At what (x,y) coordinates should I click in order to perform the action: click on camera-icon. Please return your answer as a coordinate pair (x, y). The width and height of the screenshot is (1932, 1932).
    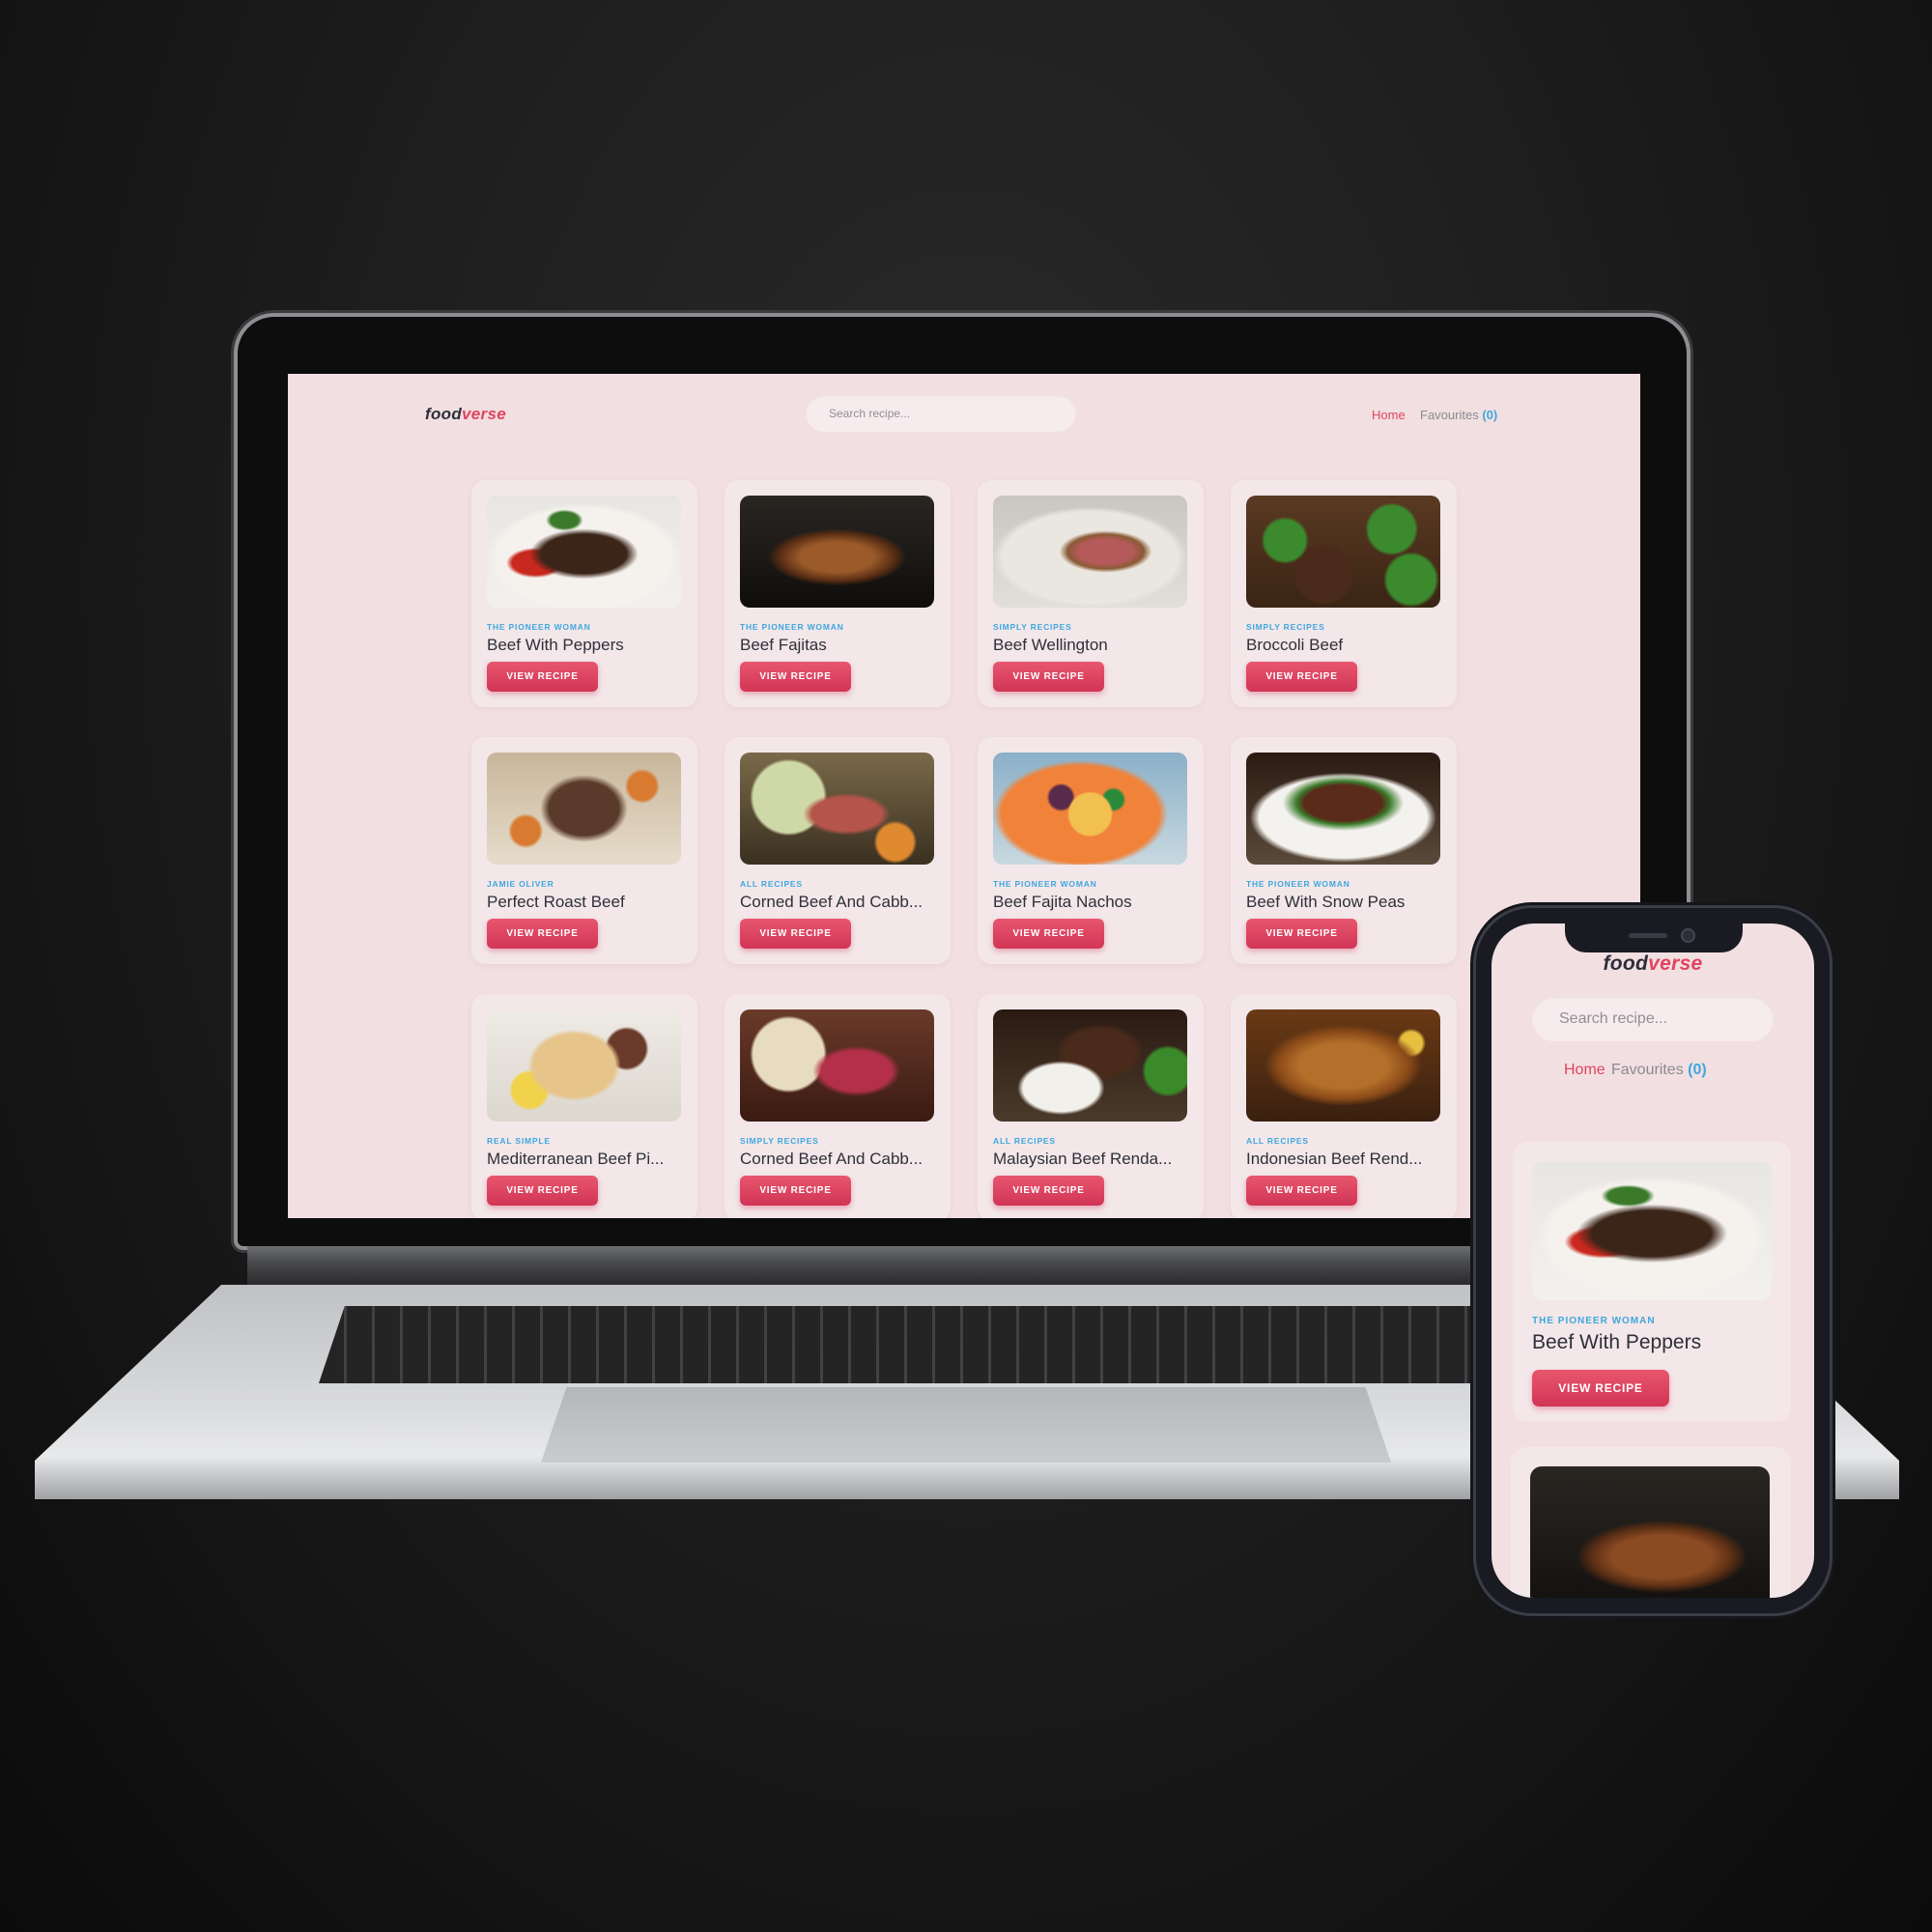
    Looking at the image, I should click on (1688, 935).